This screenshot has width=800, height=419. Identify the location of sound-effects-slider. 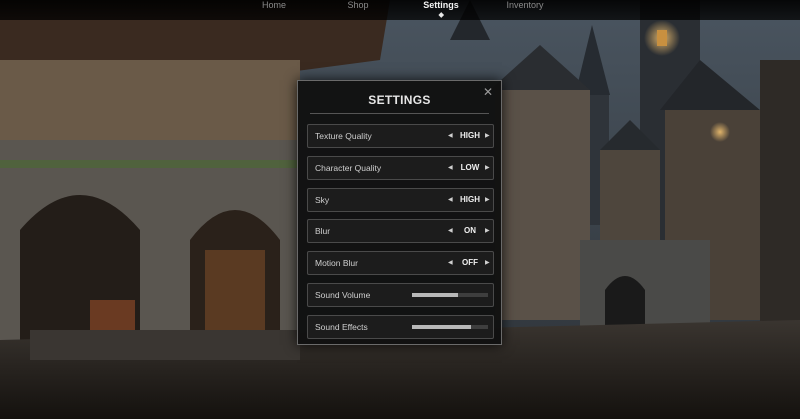
(450, 327).